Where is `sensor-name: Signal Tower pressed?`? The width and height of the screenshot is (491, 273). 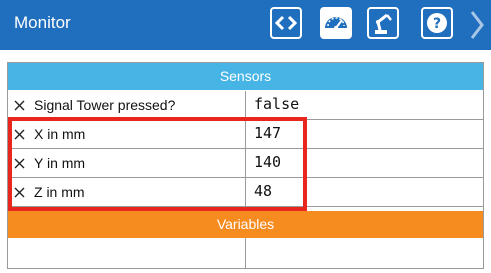
sensor-name: Signal Tower pressed? is located at coordinates (105, 105).